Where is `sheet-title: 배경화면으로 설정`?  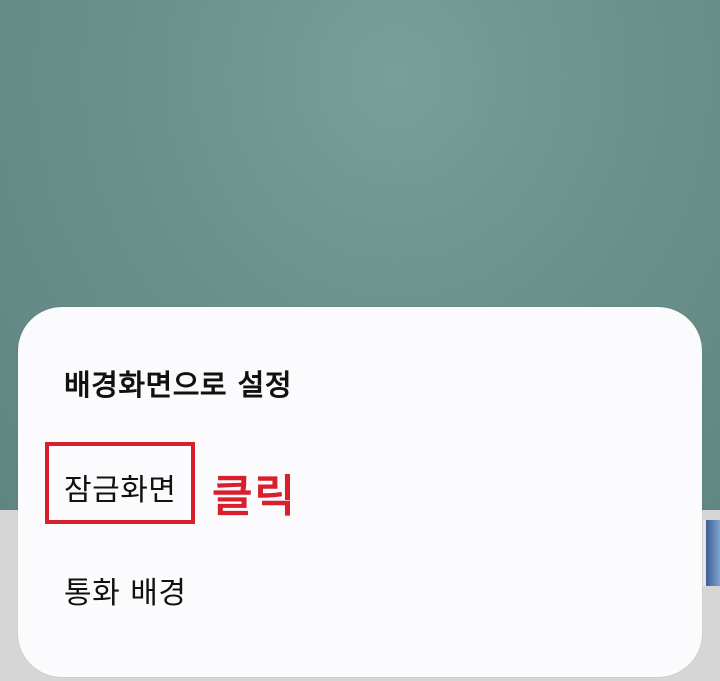 sheet-title: 배경화면으로 설정 is located at coordinates (178, 385).